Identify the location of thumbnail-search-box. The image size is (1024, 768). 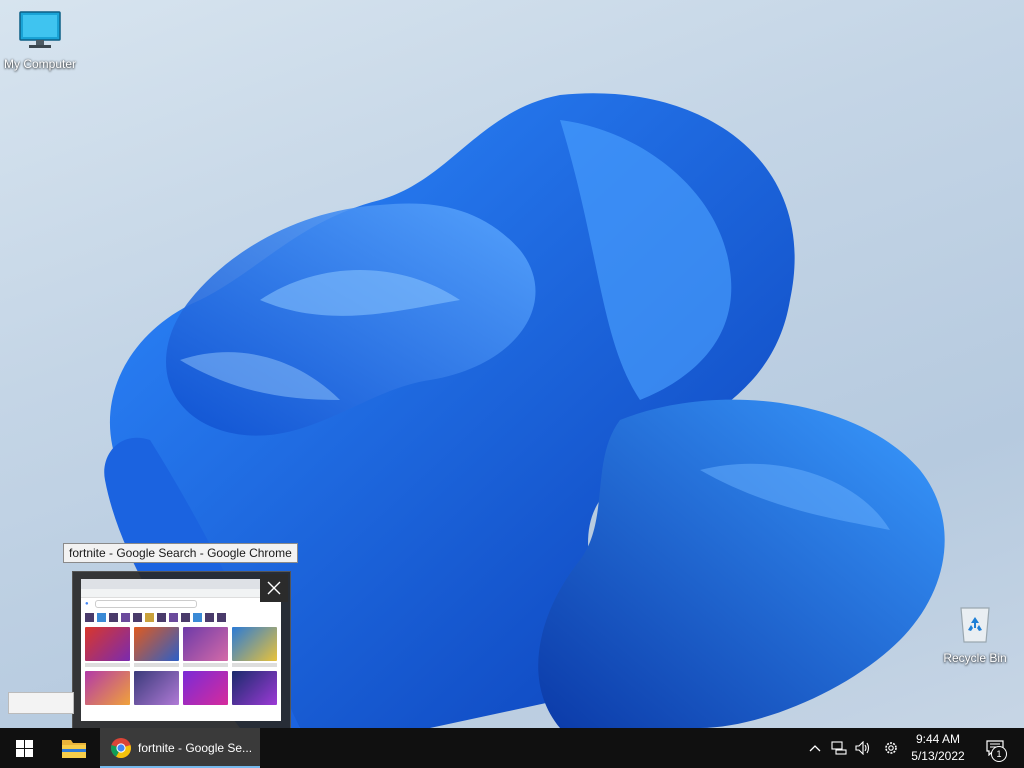
(145, 604).